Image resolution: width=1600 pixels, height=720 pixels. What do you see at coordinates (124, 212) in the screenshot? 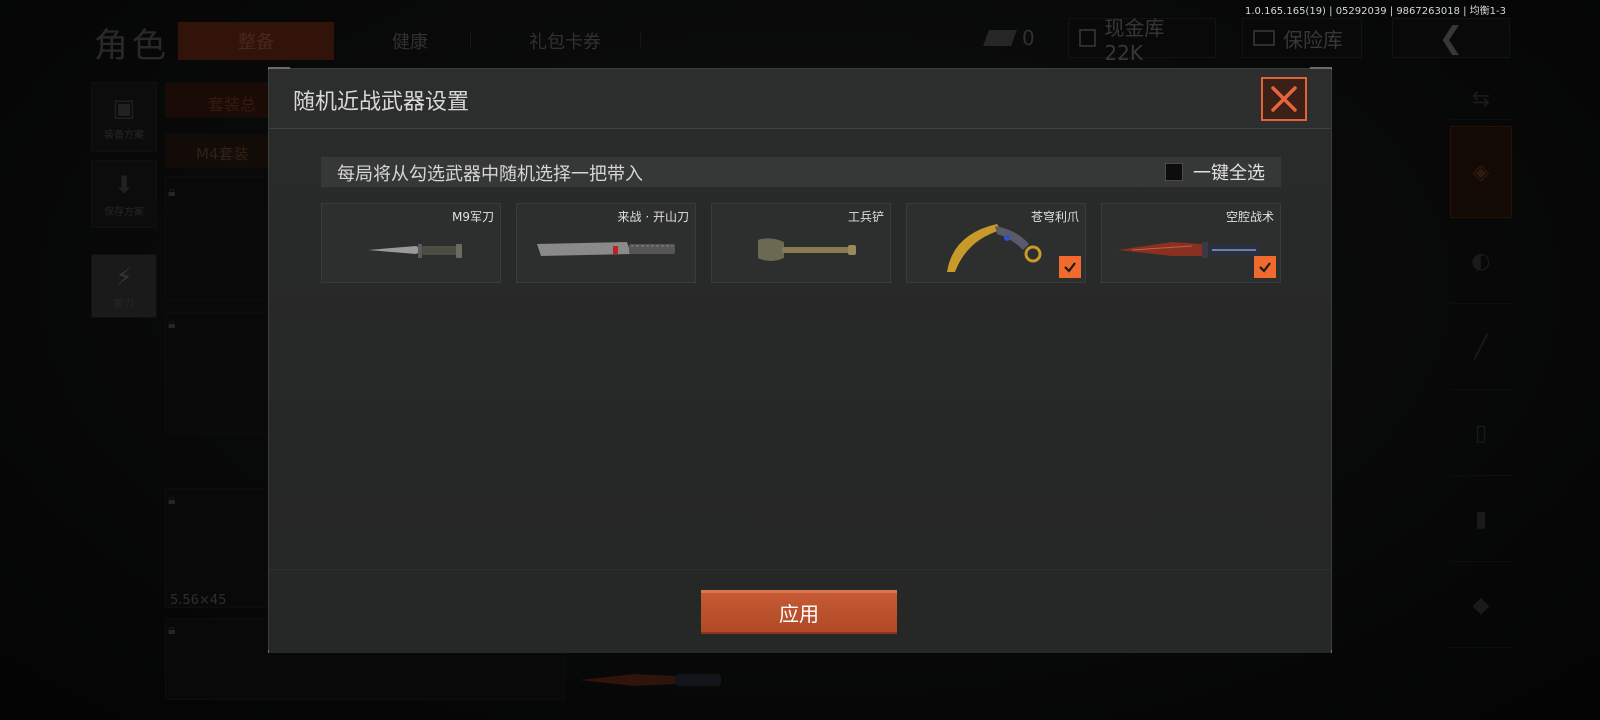
I see `side-button-label: 保存方案` at bounding box center [124, 212].